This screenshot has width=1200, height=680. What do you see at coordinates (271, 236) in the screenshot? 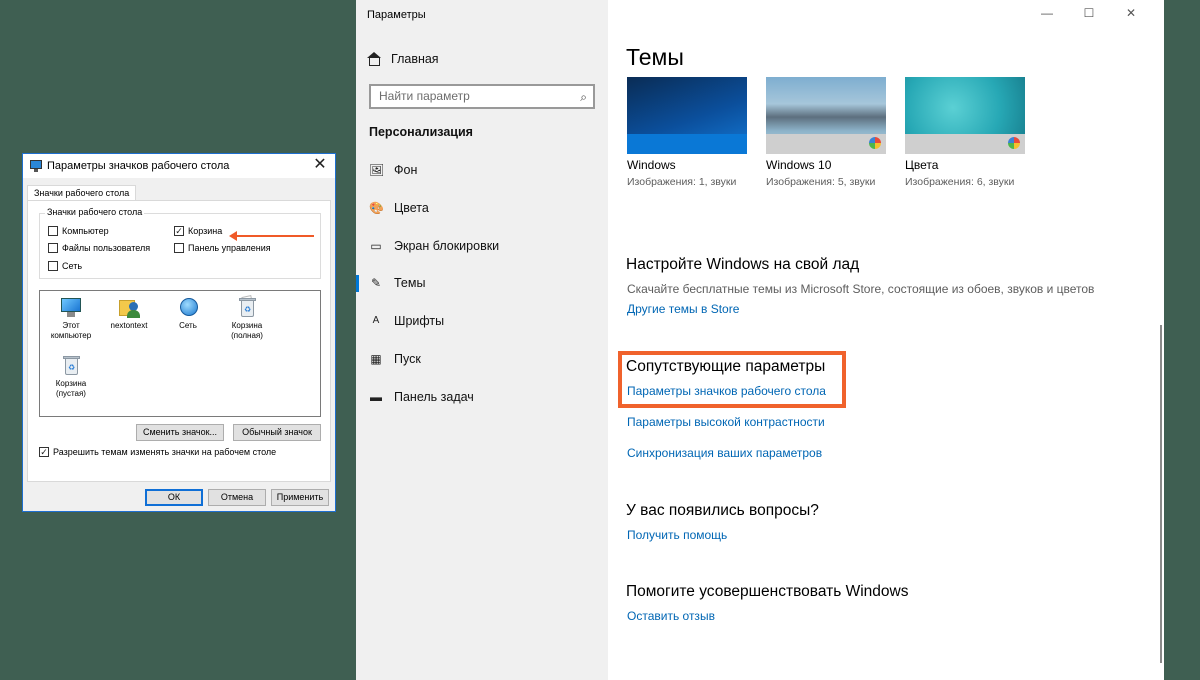
I see `annotation-arrow` at bounding box center [271, 236].